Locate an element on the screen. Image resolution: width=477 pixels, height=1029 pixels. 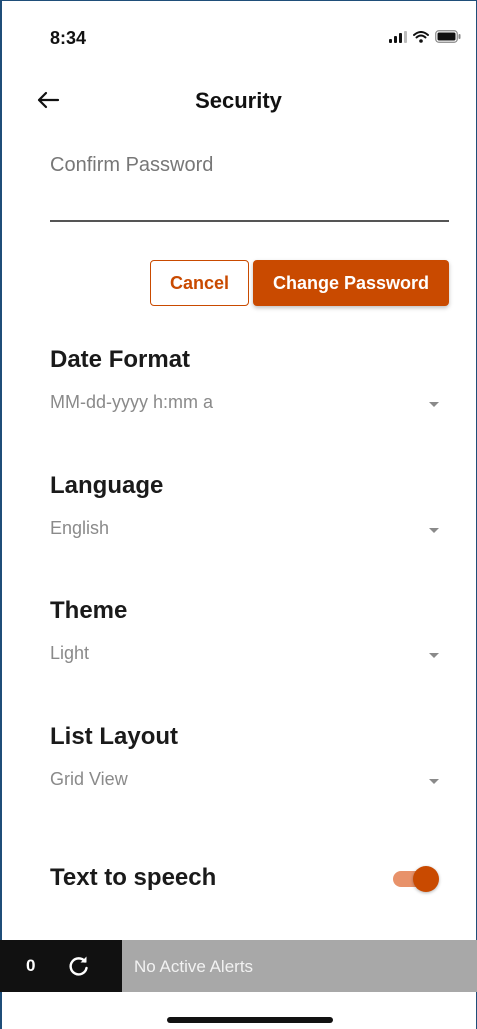
theme-setting: Theme Light is located at coordinates (249, 635).